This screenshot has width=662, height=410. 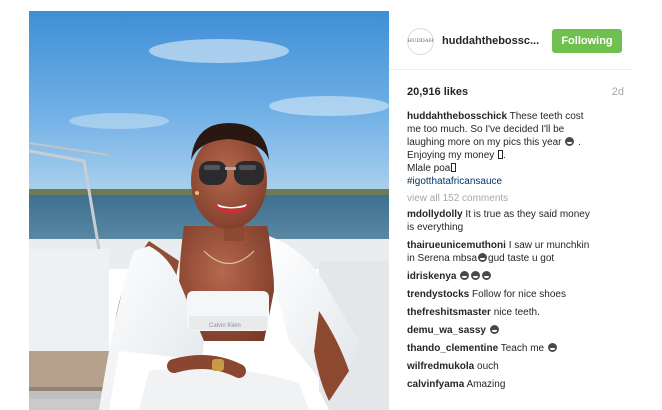 I want to click on comment-item: wilfredmukola ouch, so click(x=515, y=366).